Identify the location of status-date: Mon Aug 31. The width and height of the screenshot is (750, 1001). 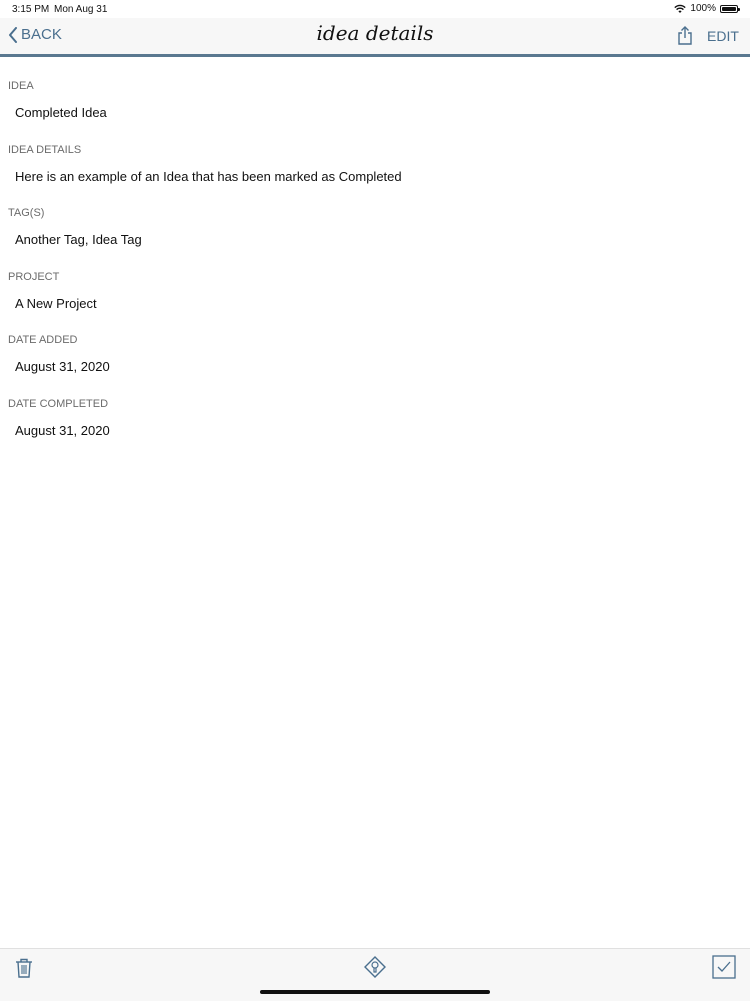
(81, 9).